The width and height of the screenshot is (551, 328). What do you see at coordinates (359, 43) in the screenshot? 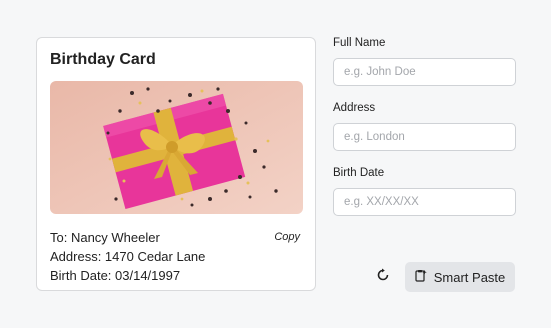
I see `full-name-label: Full Name` at bounding box center [359, 43].